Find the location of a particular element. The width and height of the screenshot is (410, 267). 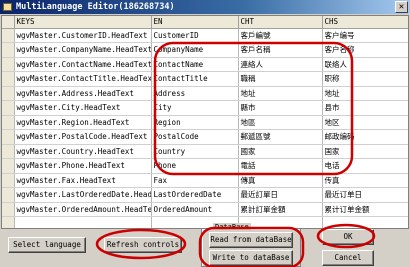

column-header: CHT is located at coordinates (280, 22).